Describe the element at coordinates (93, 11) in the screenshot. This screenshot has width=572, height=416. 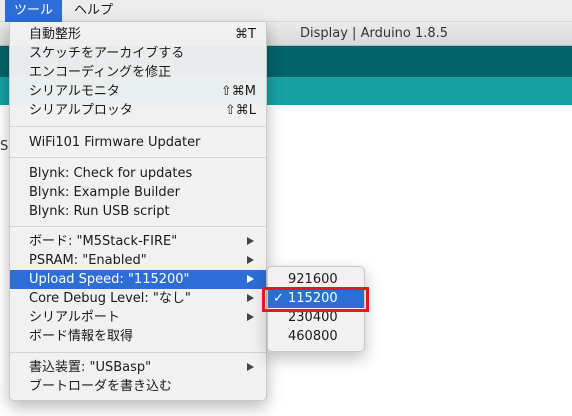
I see `menubar-item-help: ヘルプ` at that location.